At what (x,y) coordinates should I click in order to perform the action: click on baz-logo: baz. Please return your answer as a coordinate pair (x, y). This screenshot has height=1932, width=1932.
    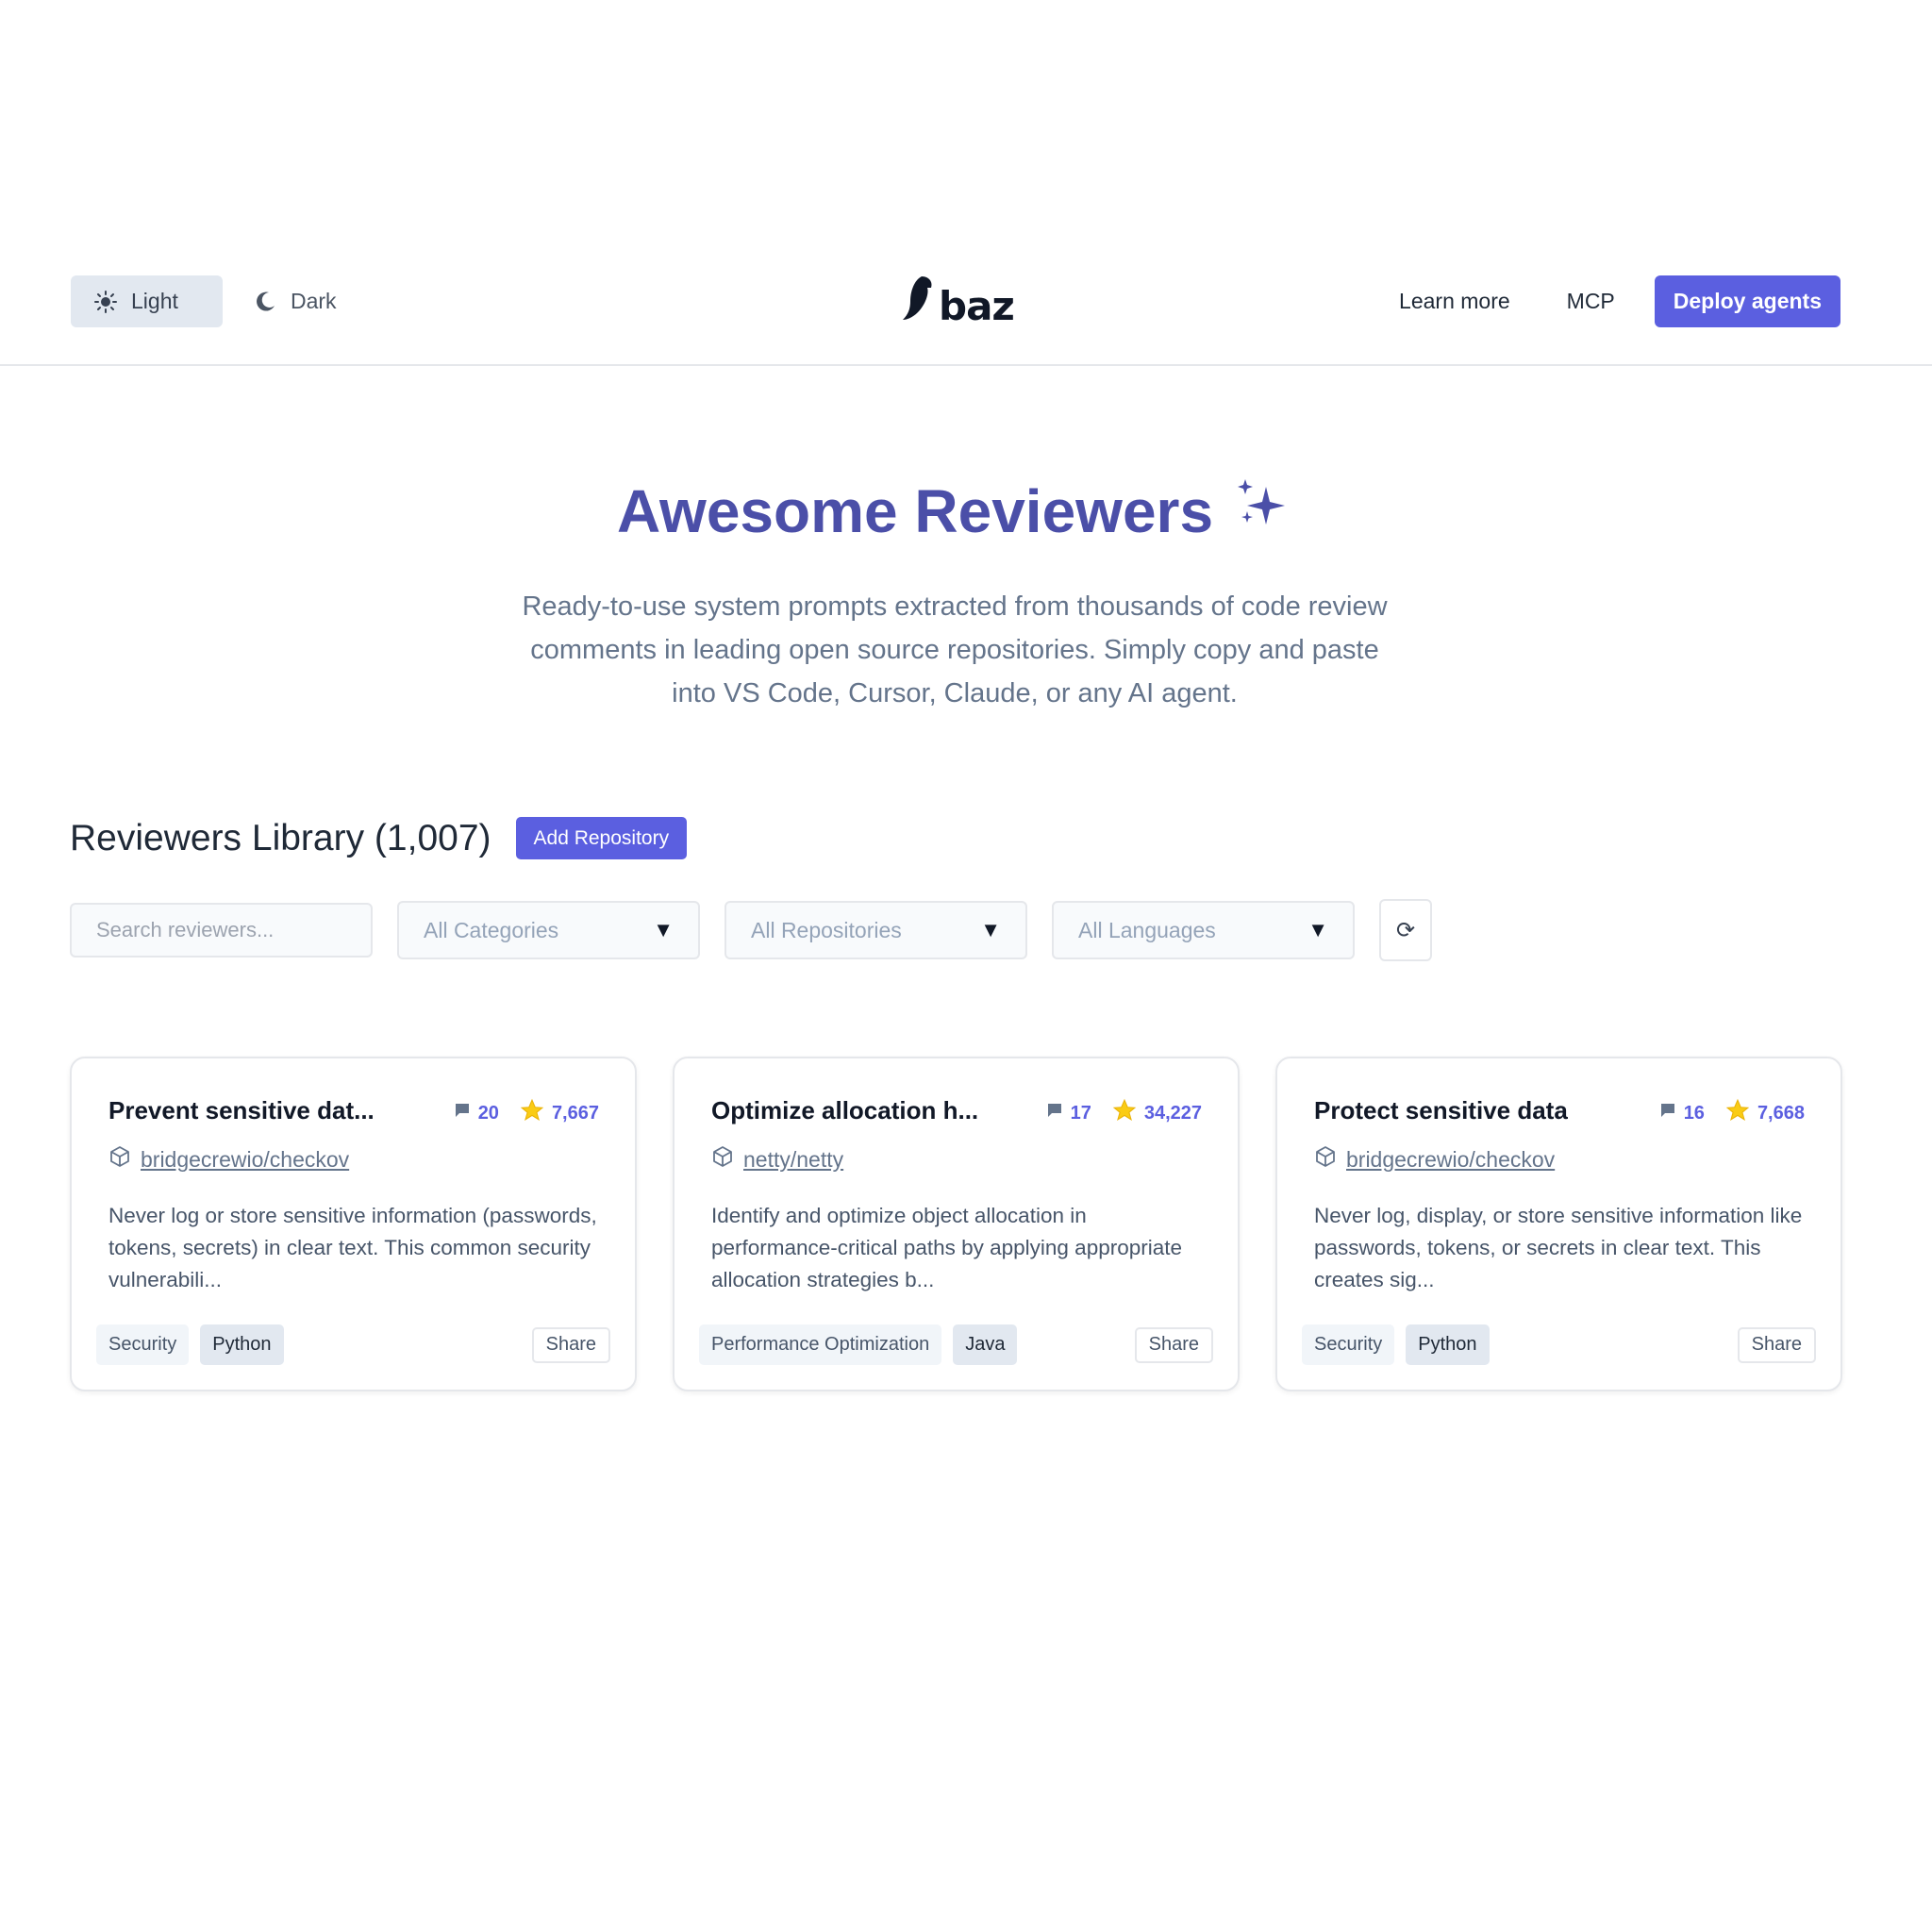
    Looking at the image, I should click on (958, 302).